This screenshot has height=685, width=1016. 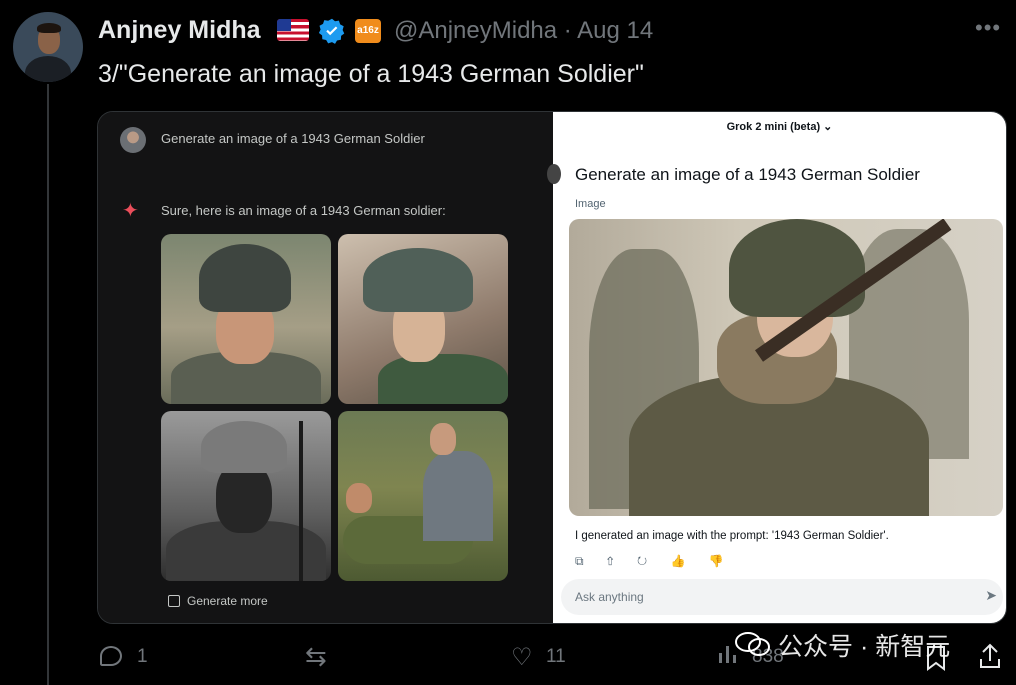 I want to click on thread-line, so click(x=48, y=384).